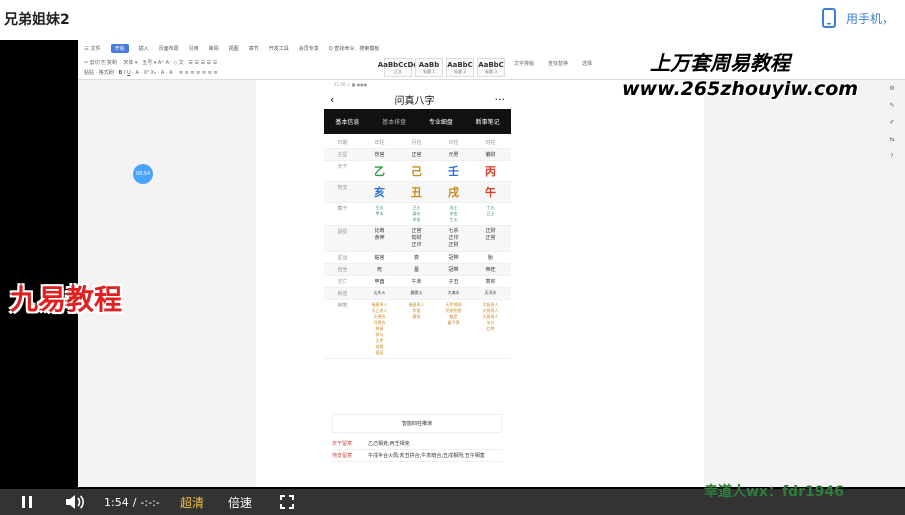 This screenshot has height=515, width=905. What do you see at coordinates (416, 311) in the screenshot?
I see `table-cell: 福星贵人 华盖 寡宿` at bounding box center [416, 311].